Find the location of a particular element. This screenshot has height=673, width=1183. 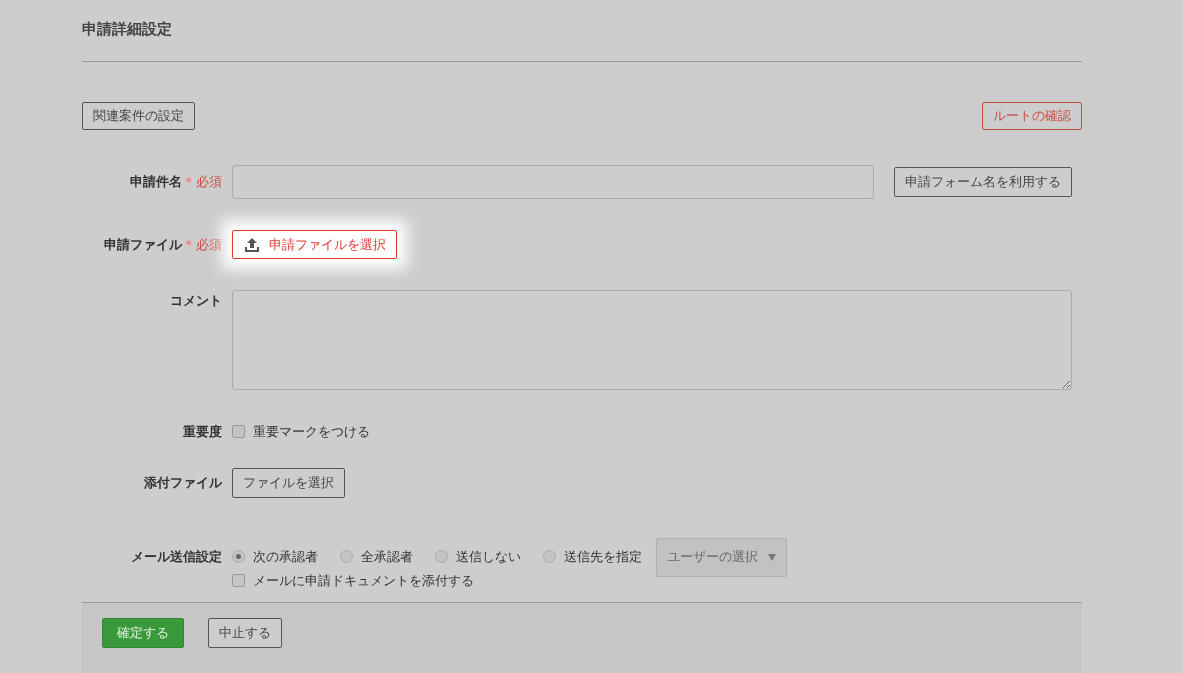

field-label: 添付ファイル is located at coordinates (183, 482).